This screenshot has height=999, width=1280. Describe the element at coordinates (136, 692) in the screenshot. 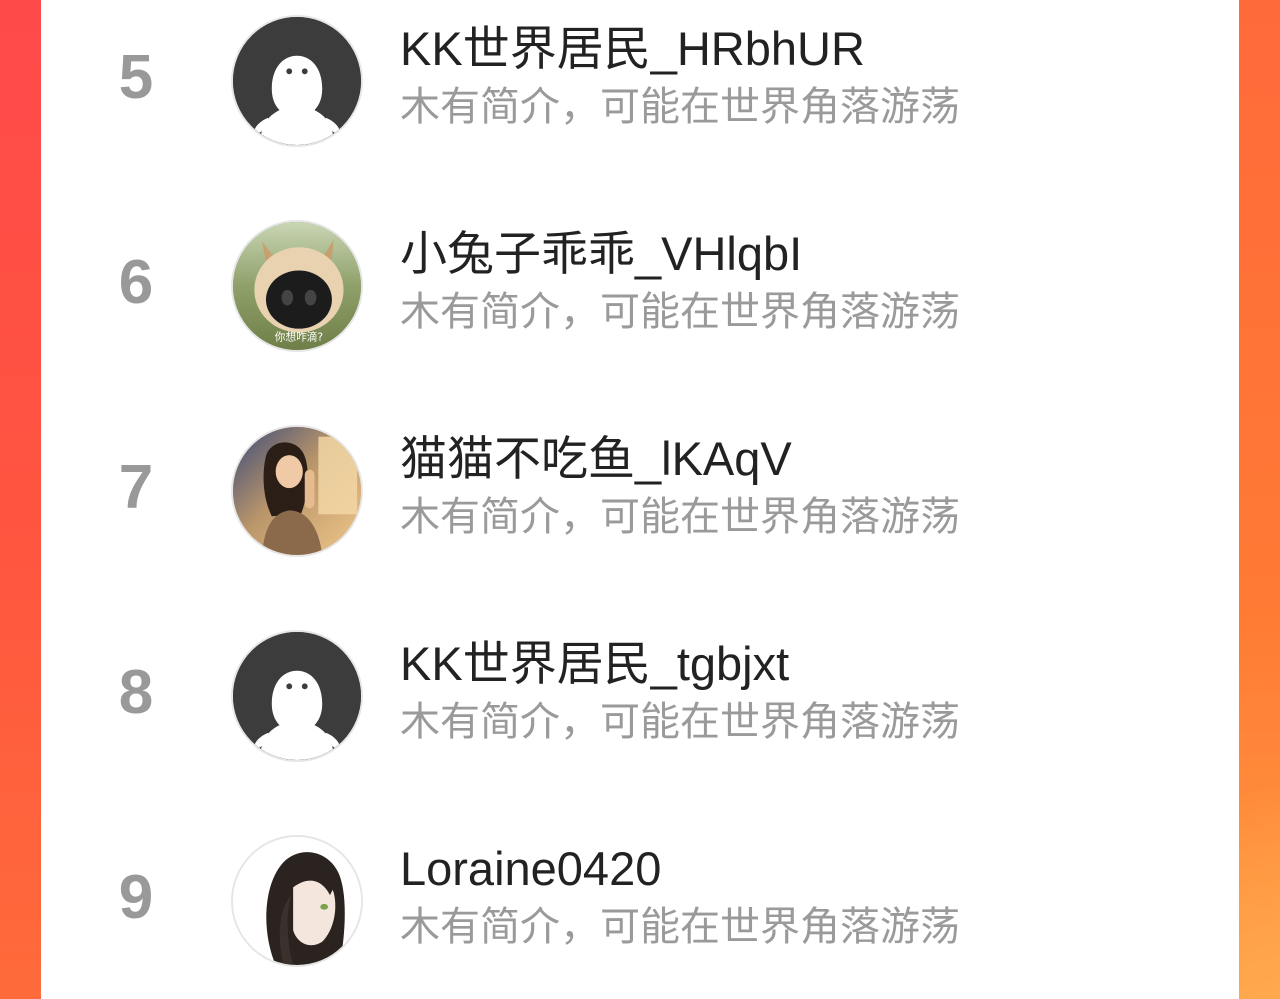

I see `rank-number: 8` at that location.